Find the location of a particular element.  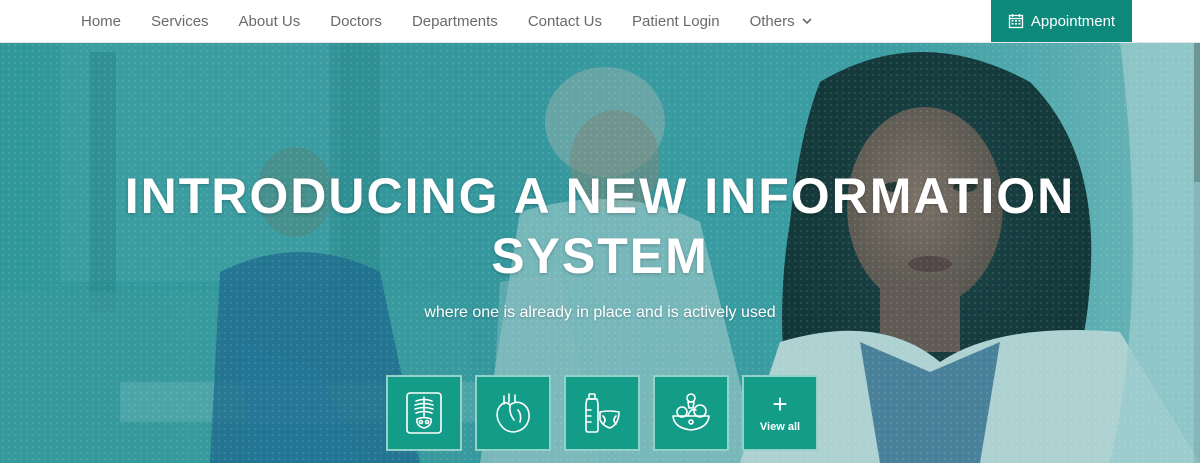

service-tile-cardiology is located at coordinates (513, 413).